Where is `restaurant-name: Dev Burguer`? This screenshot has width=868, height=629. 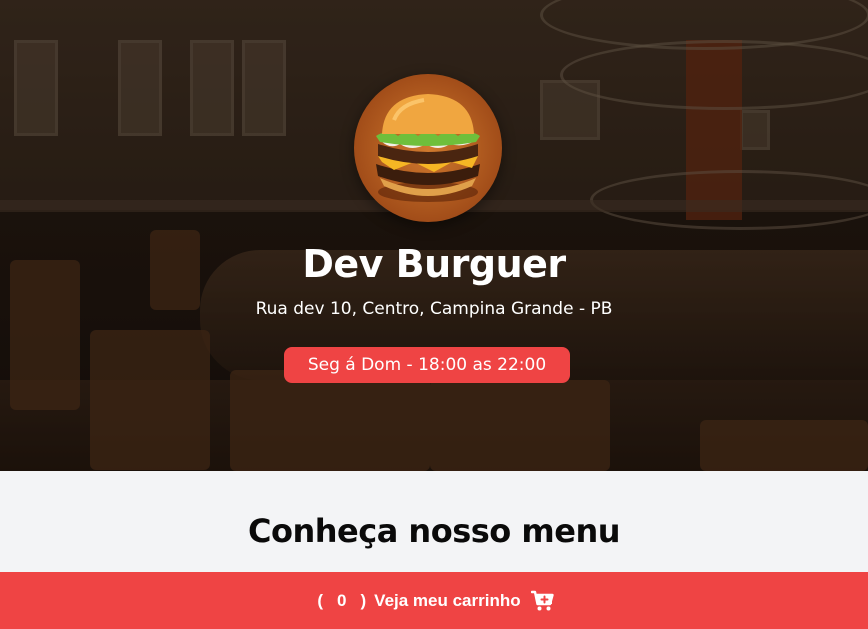
restaurant-name: Dev Burguer is located at coordinates (434, 264).